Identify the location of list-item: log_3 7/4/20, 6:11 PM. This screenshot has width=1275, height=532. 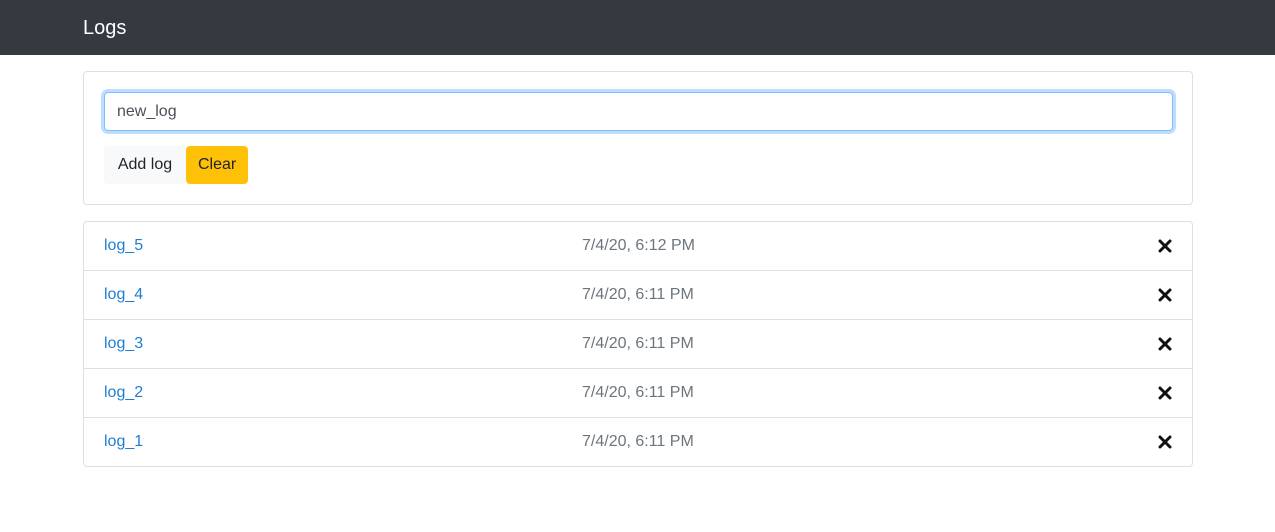
(638, 343).